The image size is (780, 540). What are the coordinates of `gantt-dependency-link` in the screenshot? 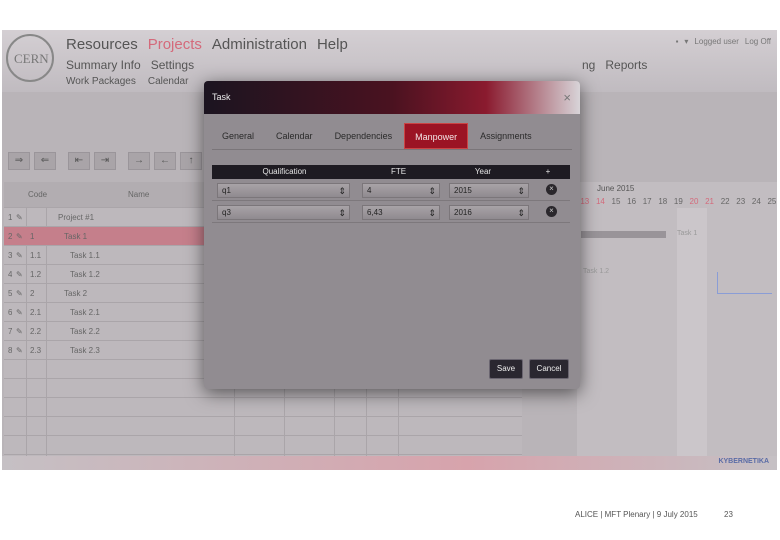 It's located at (744, 283).